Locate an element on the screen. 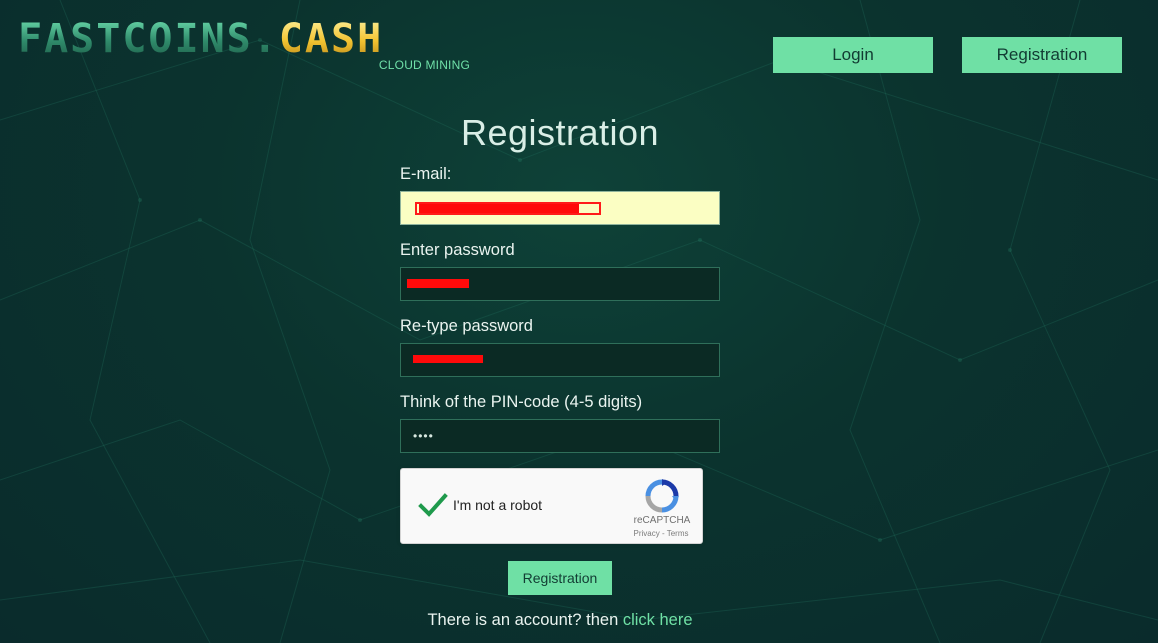 This screenshot has width=1158, height=643. login-prompt: There is an account? then click here is located at coordinates (560, 620).